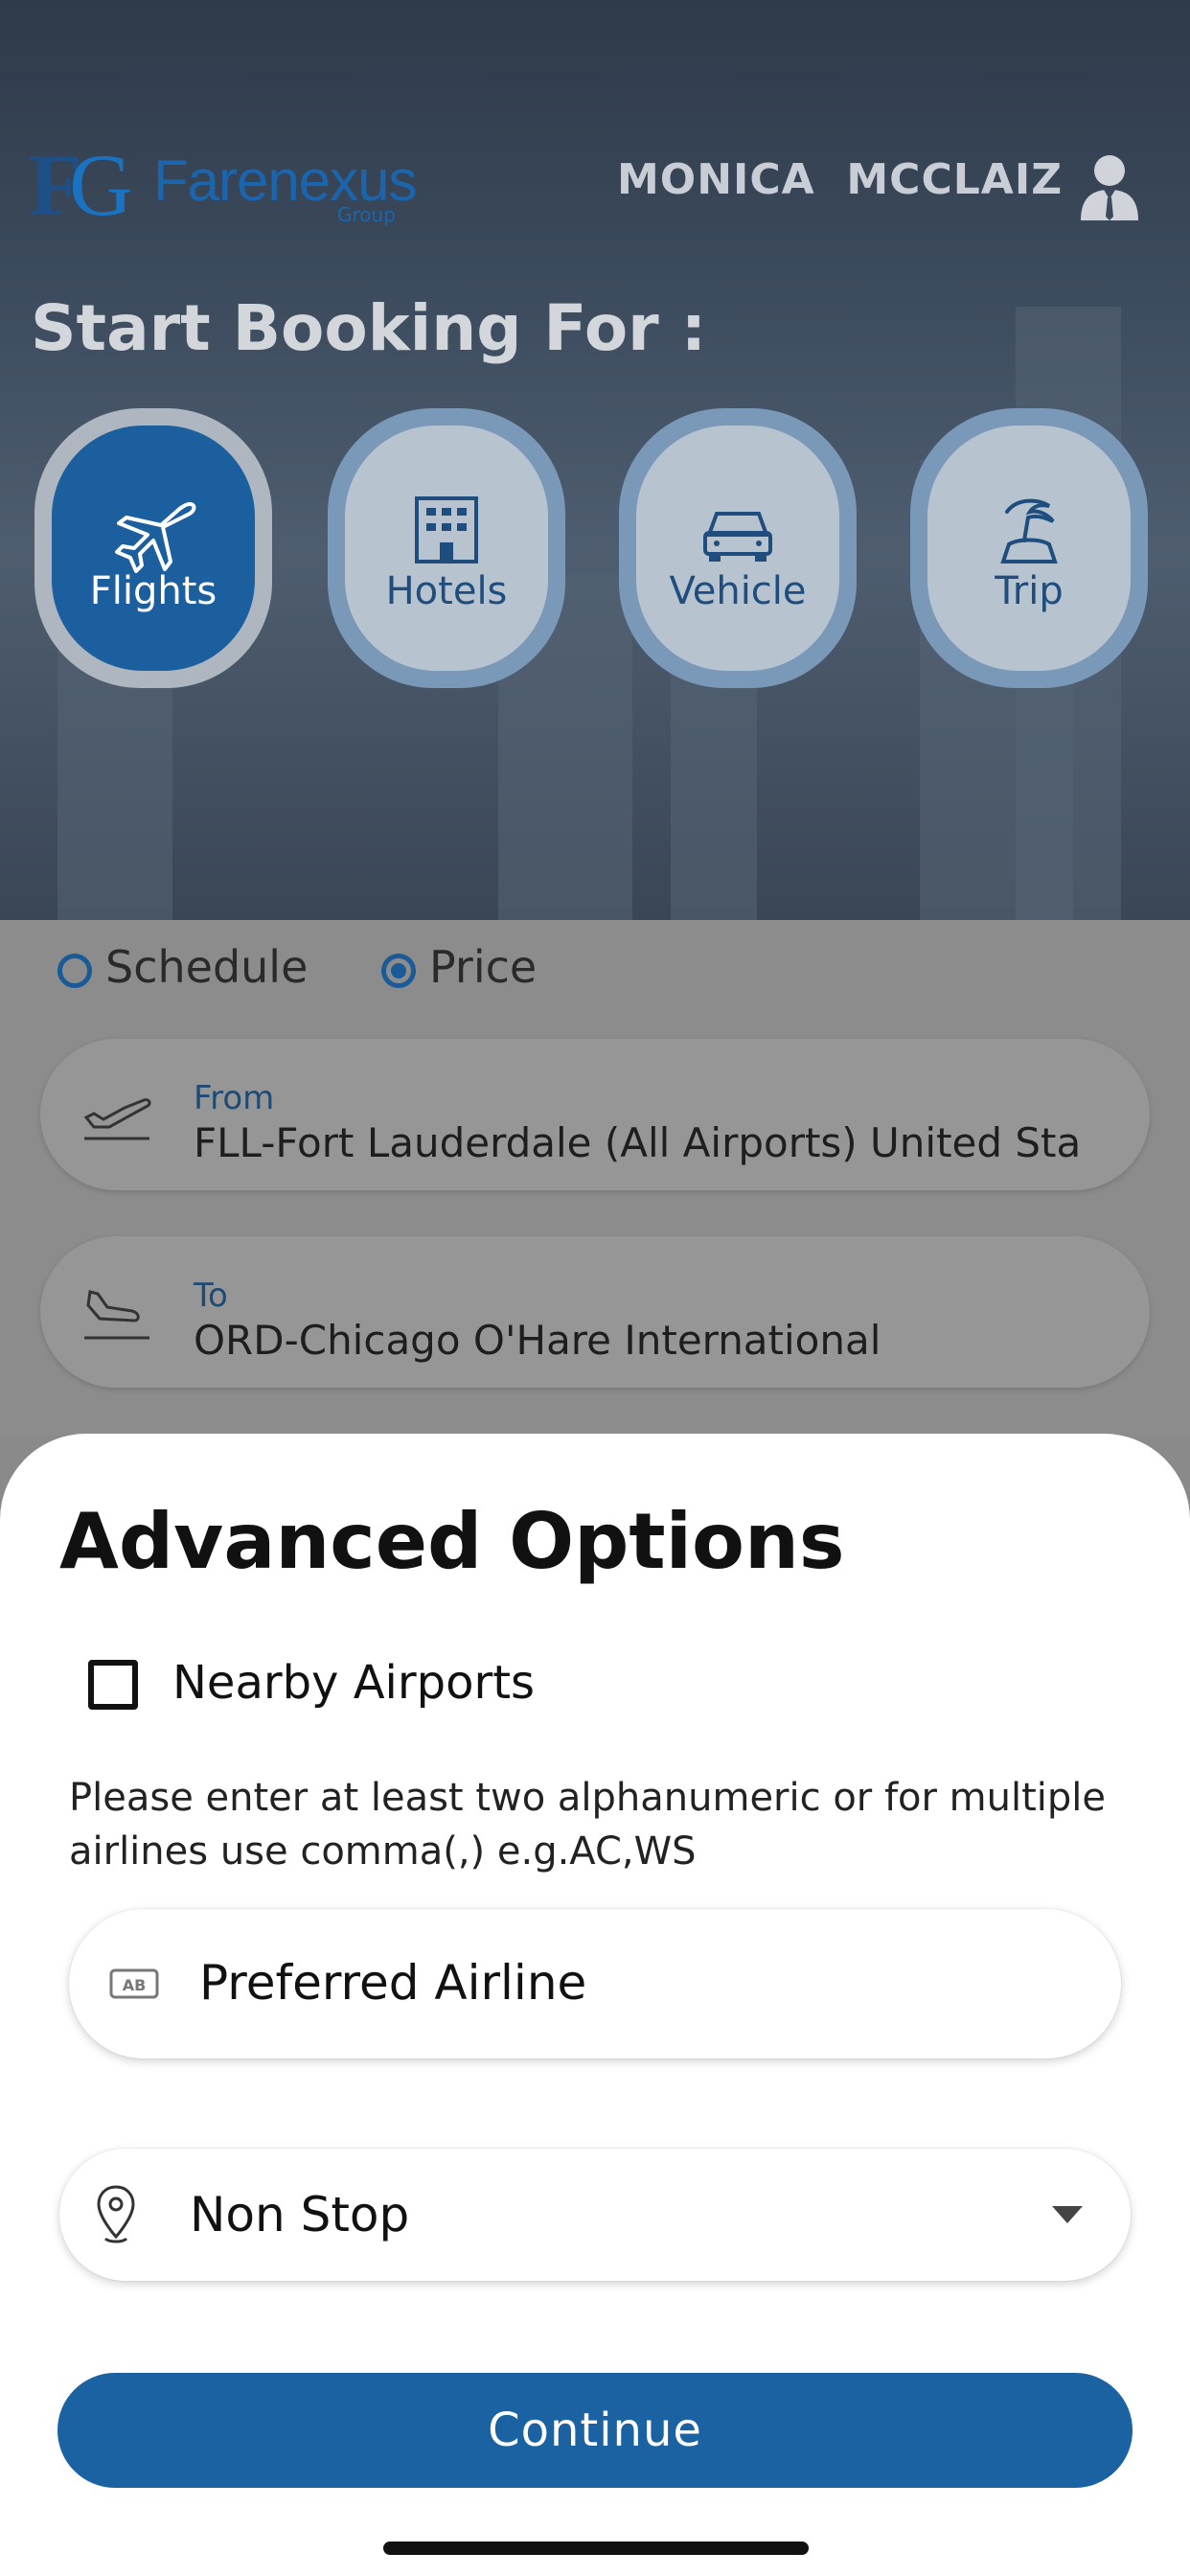 The width and height of the screenshot is (1190, 2576). Describe the element at coordinates (595, 1312) in the screenshot. I see `to-field: To ORD-Chicago O'Hare International` at that location.